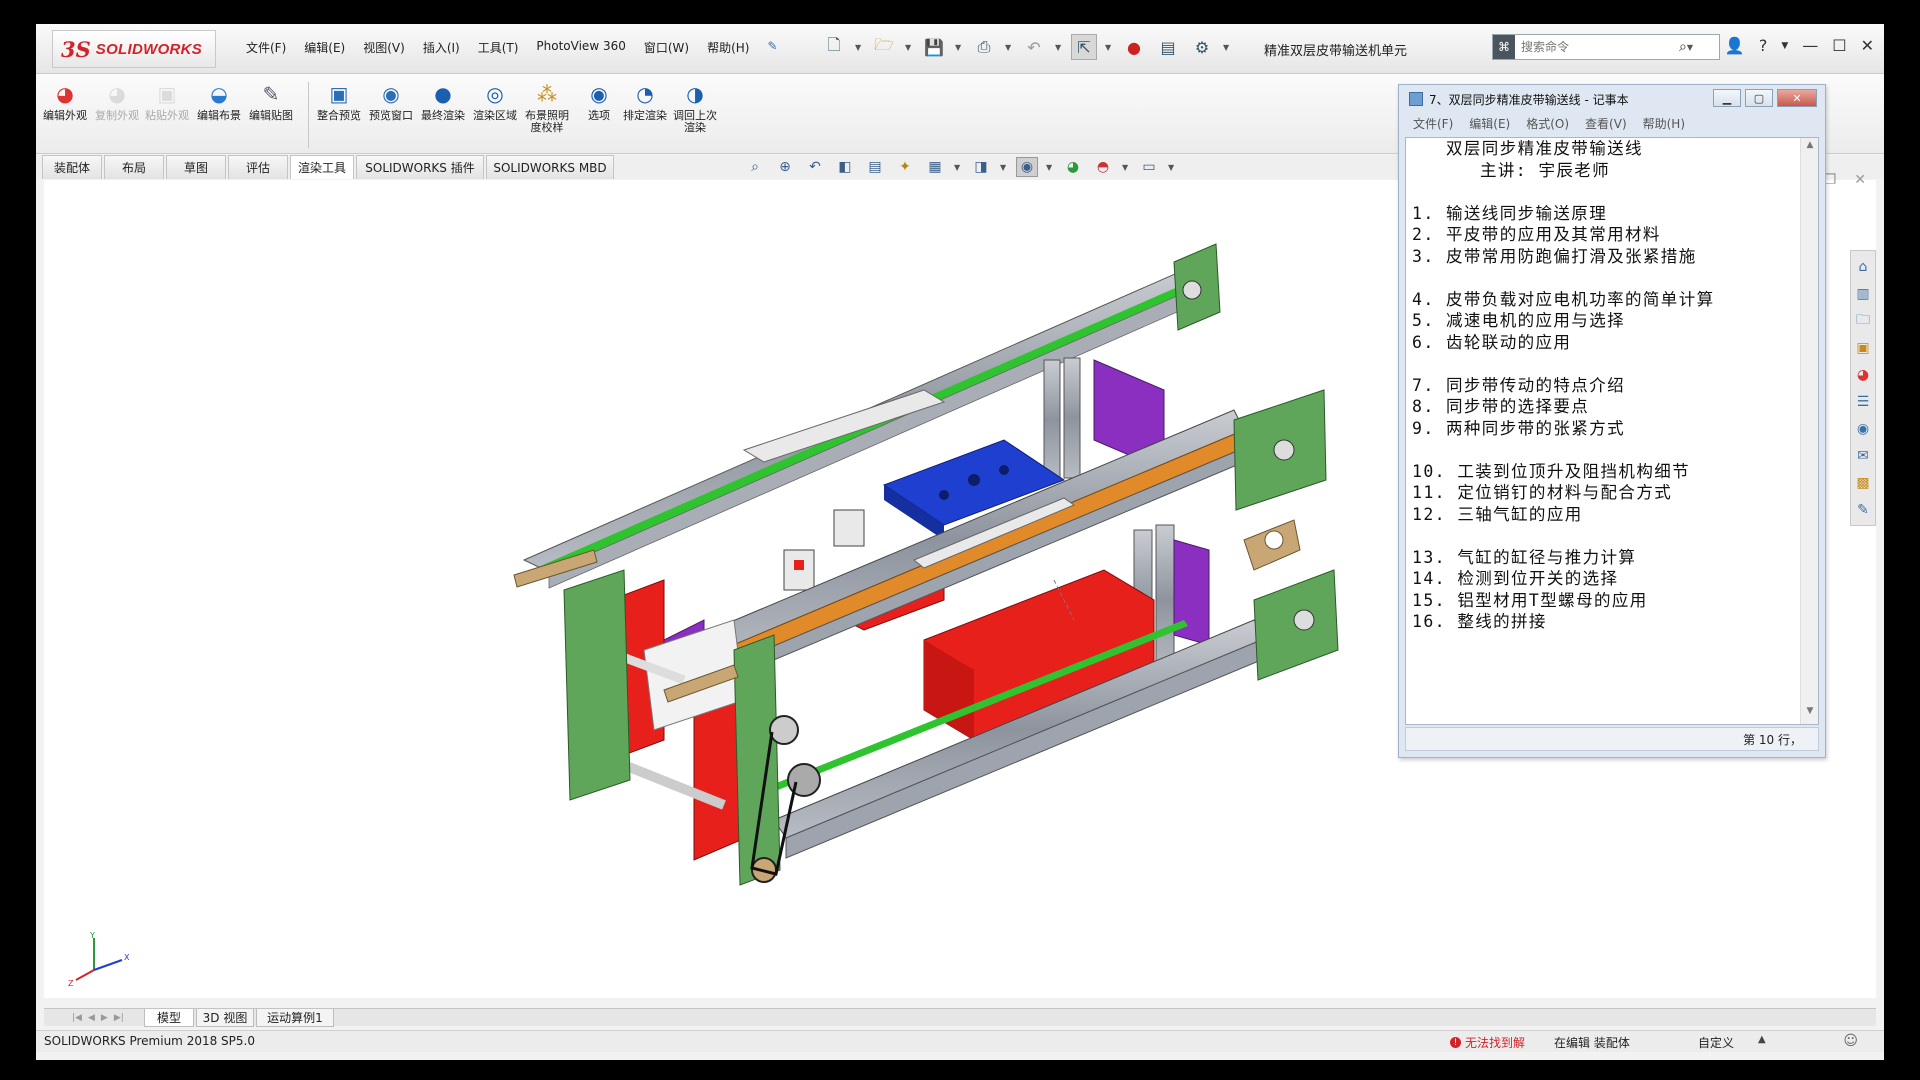  Describe the element at coordinates (984, 47) in the screenshot. I see `print-icon: ⎙` at that location.